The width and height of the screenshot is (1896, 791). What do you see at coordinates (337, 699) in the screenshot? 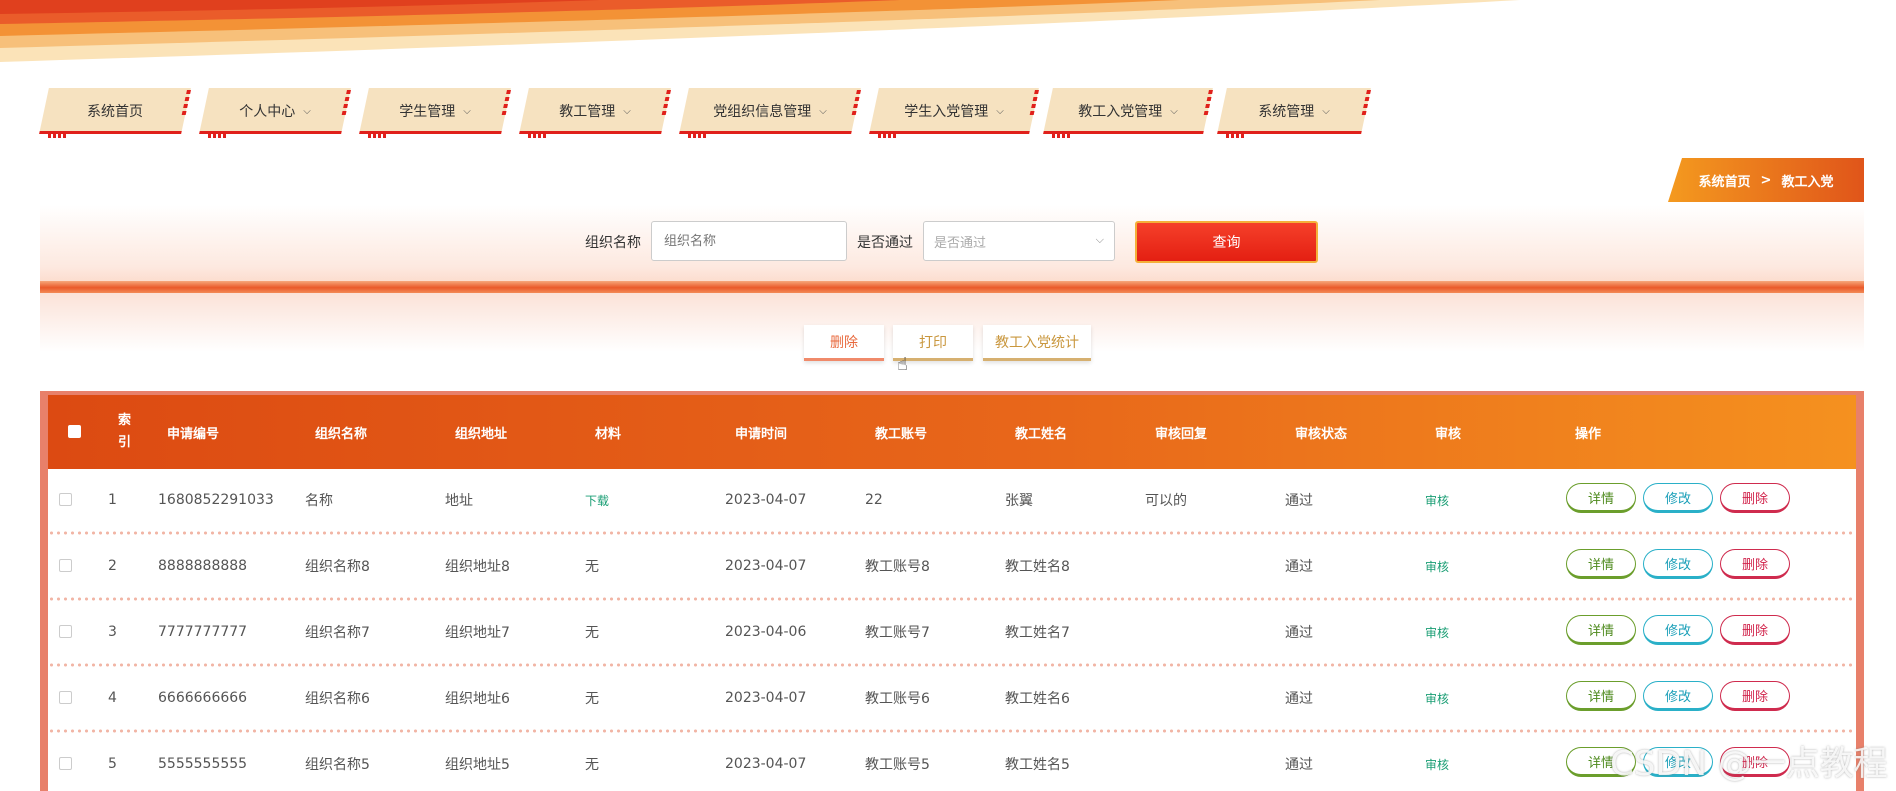
I see `cell-org-name: 组织名称6` at bounding box center [337, 699].